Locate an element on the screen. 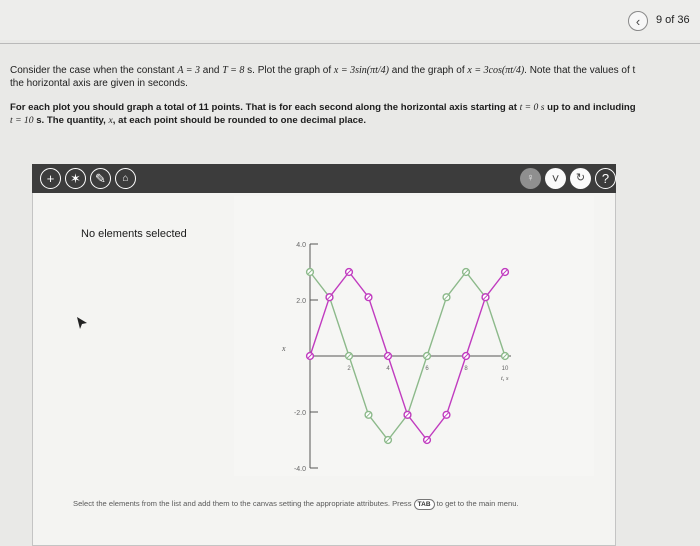 The height and width of the screenshot is (546, 700). y-tick-label: -2.0 is located at coordinates (300, 413).